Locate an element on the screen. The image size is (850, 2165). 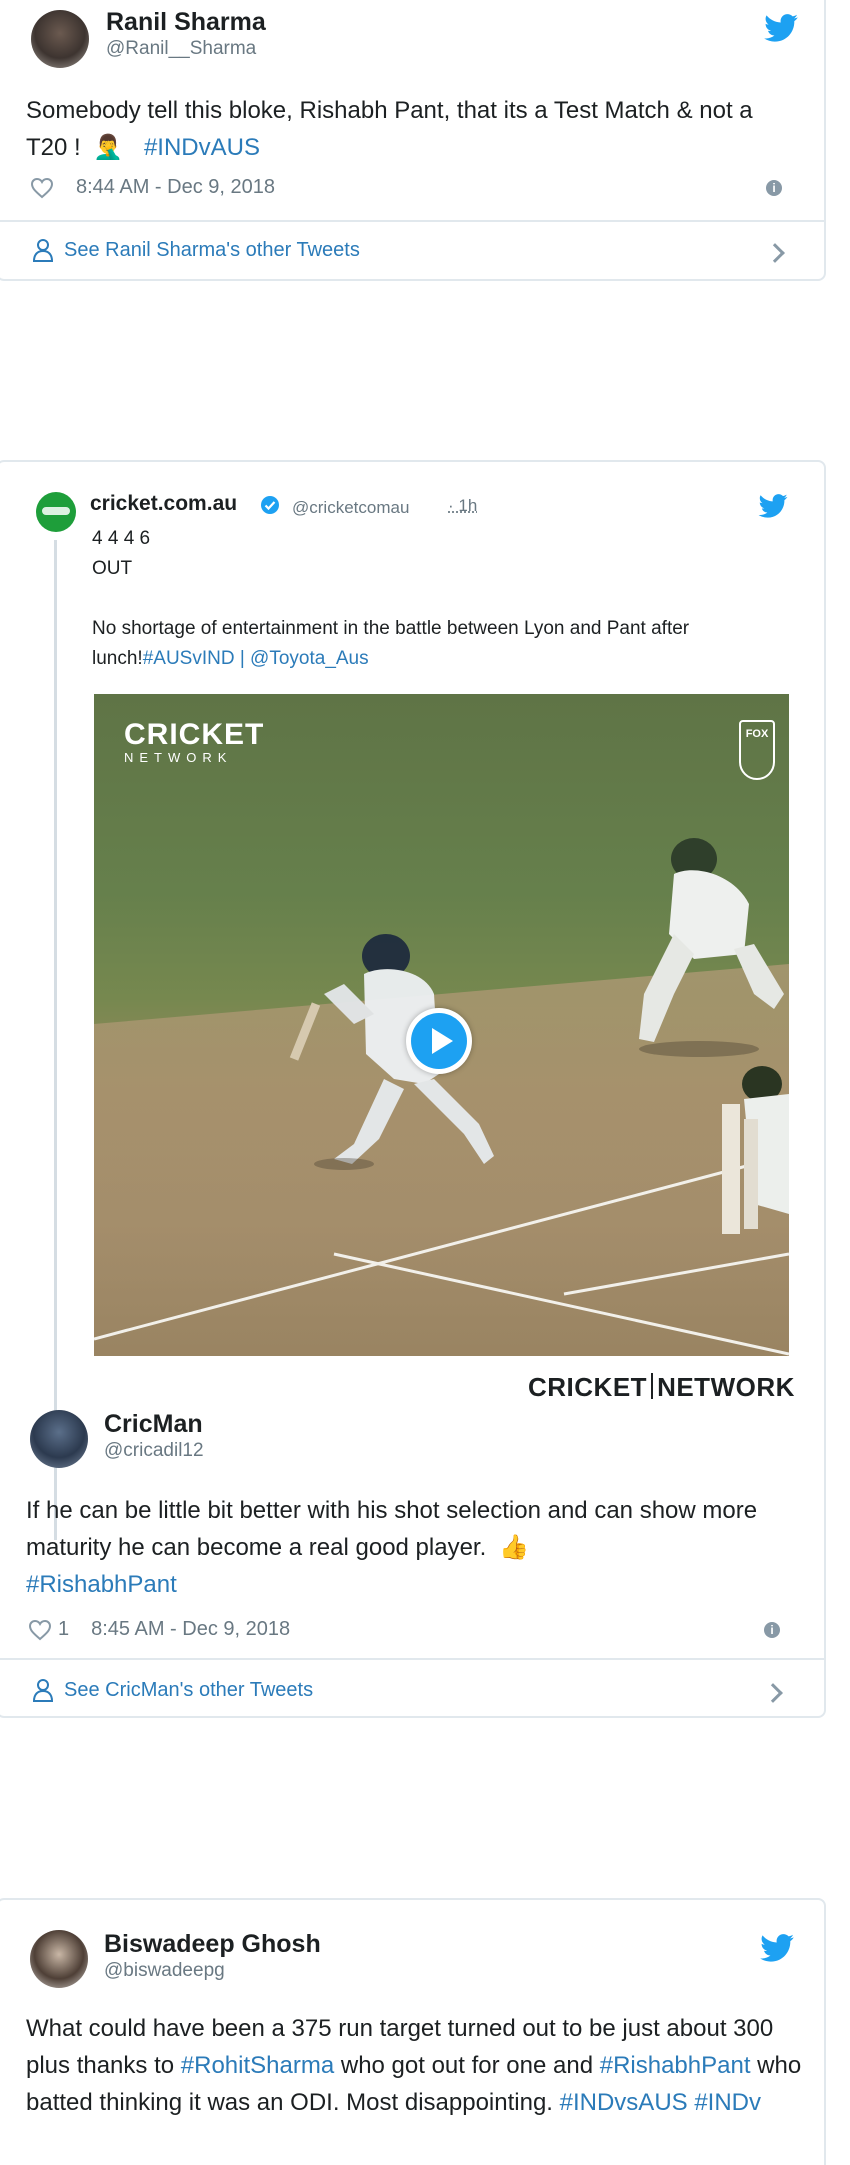
video-brand-main: CRICKET is located at coordinates (194, 734).